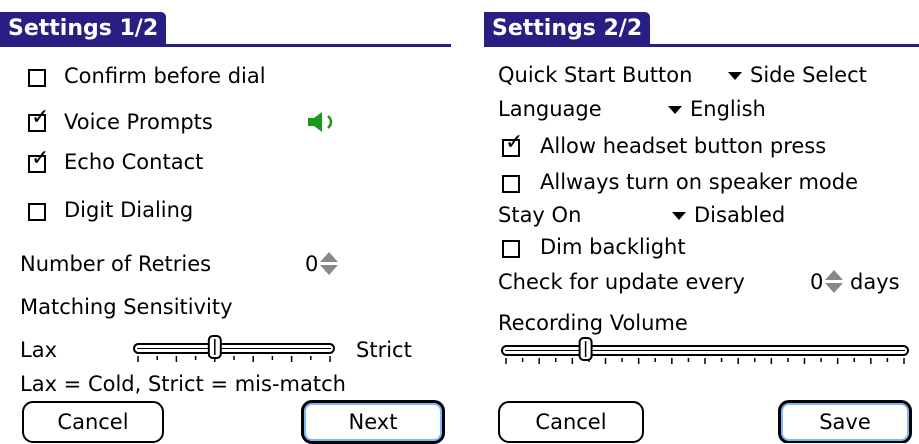  Describe the element at coordinates (225, 29) in the screenshot. I see `title-bar: Settings 1/2` at that location.